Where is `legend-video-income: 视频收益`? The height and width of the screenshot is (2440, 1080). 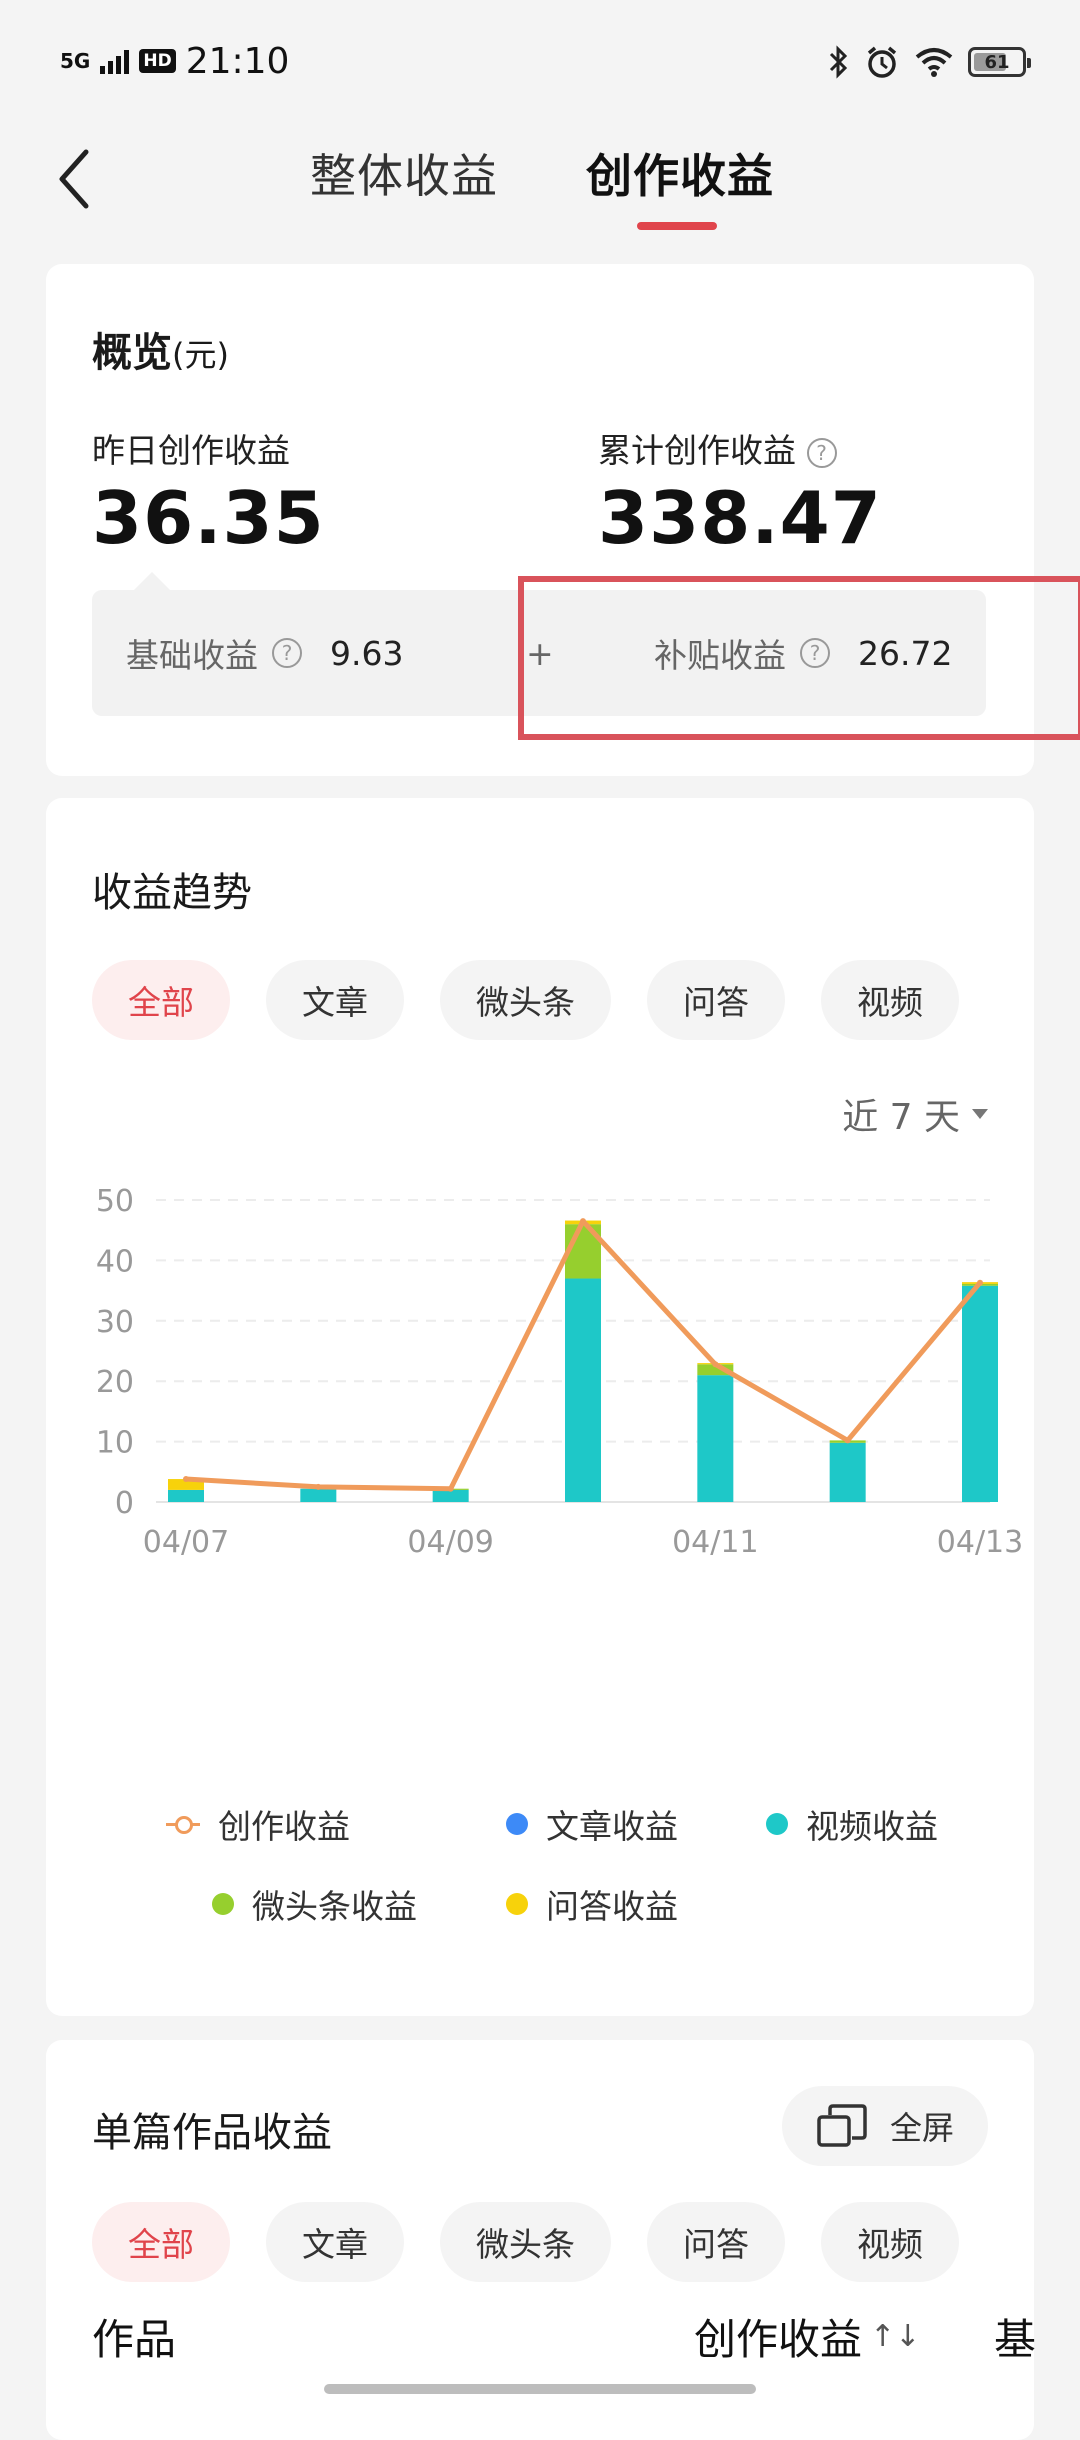 legend-video-income: 视频收益 is located at coordinates (852, 1824).